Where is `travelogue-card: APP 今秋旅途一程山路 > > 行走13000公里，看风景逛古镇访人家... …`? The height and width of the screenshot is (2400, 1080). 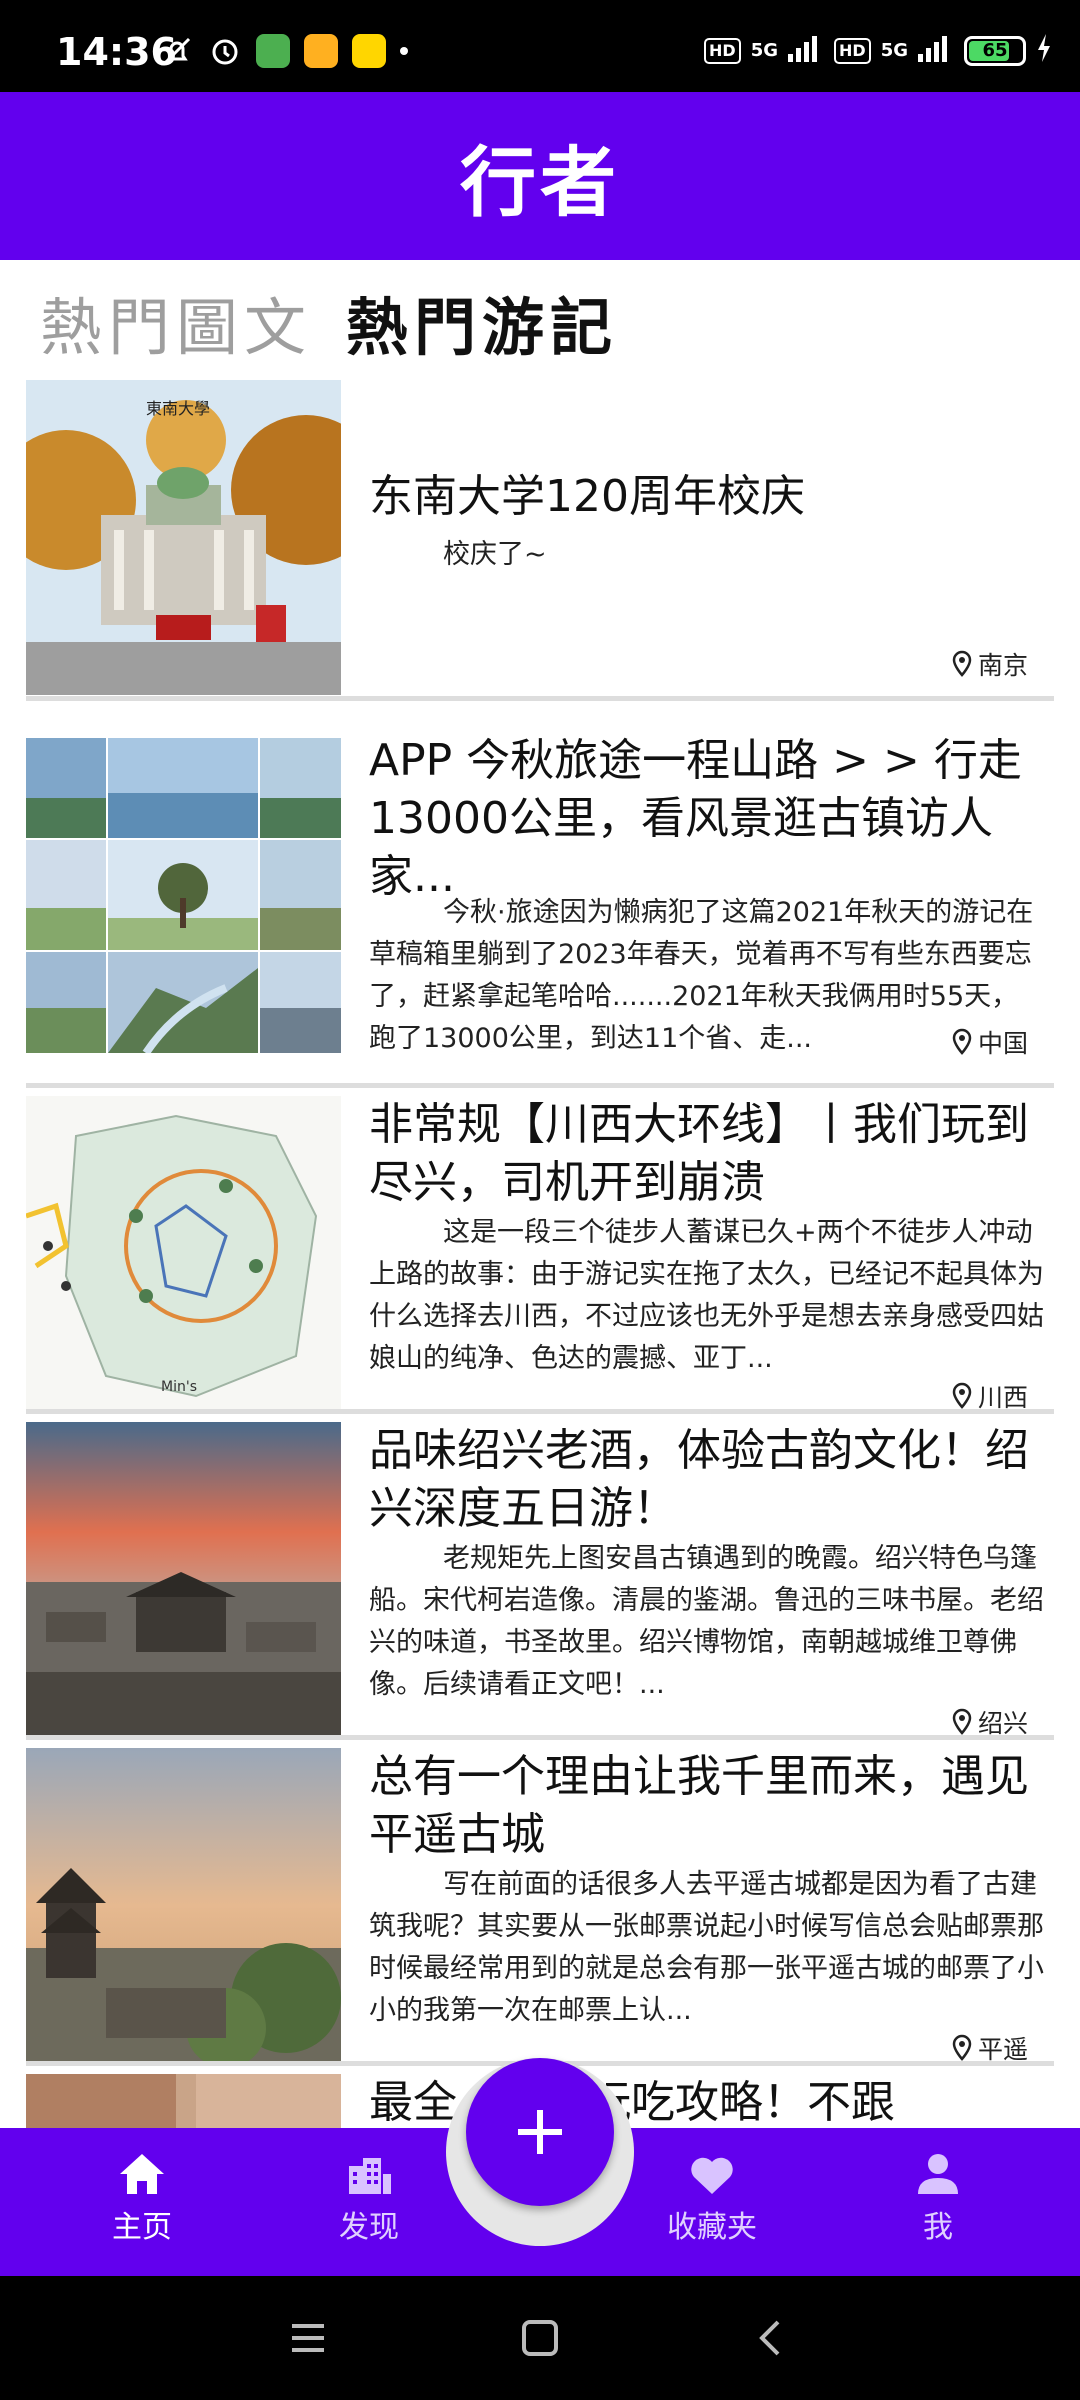
travelogue-card: APP 今秋旅途一程山路 > > 行走13000公里，看风景逛古镇访人家... … is located at coordinates (540, 896).